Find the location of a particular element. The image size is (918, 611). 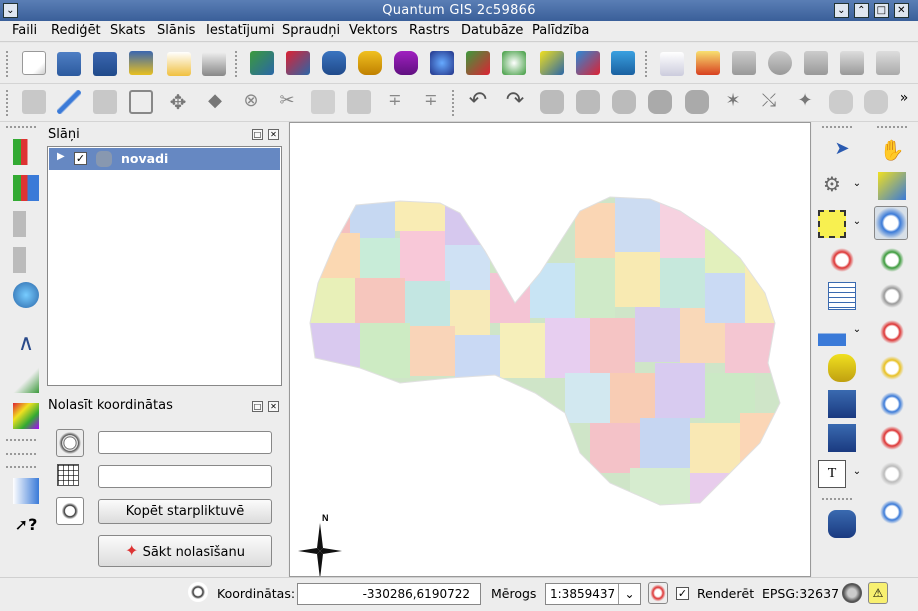

copy-to-clipboard-button: Kopēt starpliktuvē is located at coordinates (185, 511).